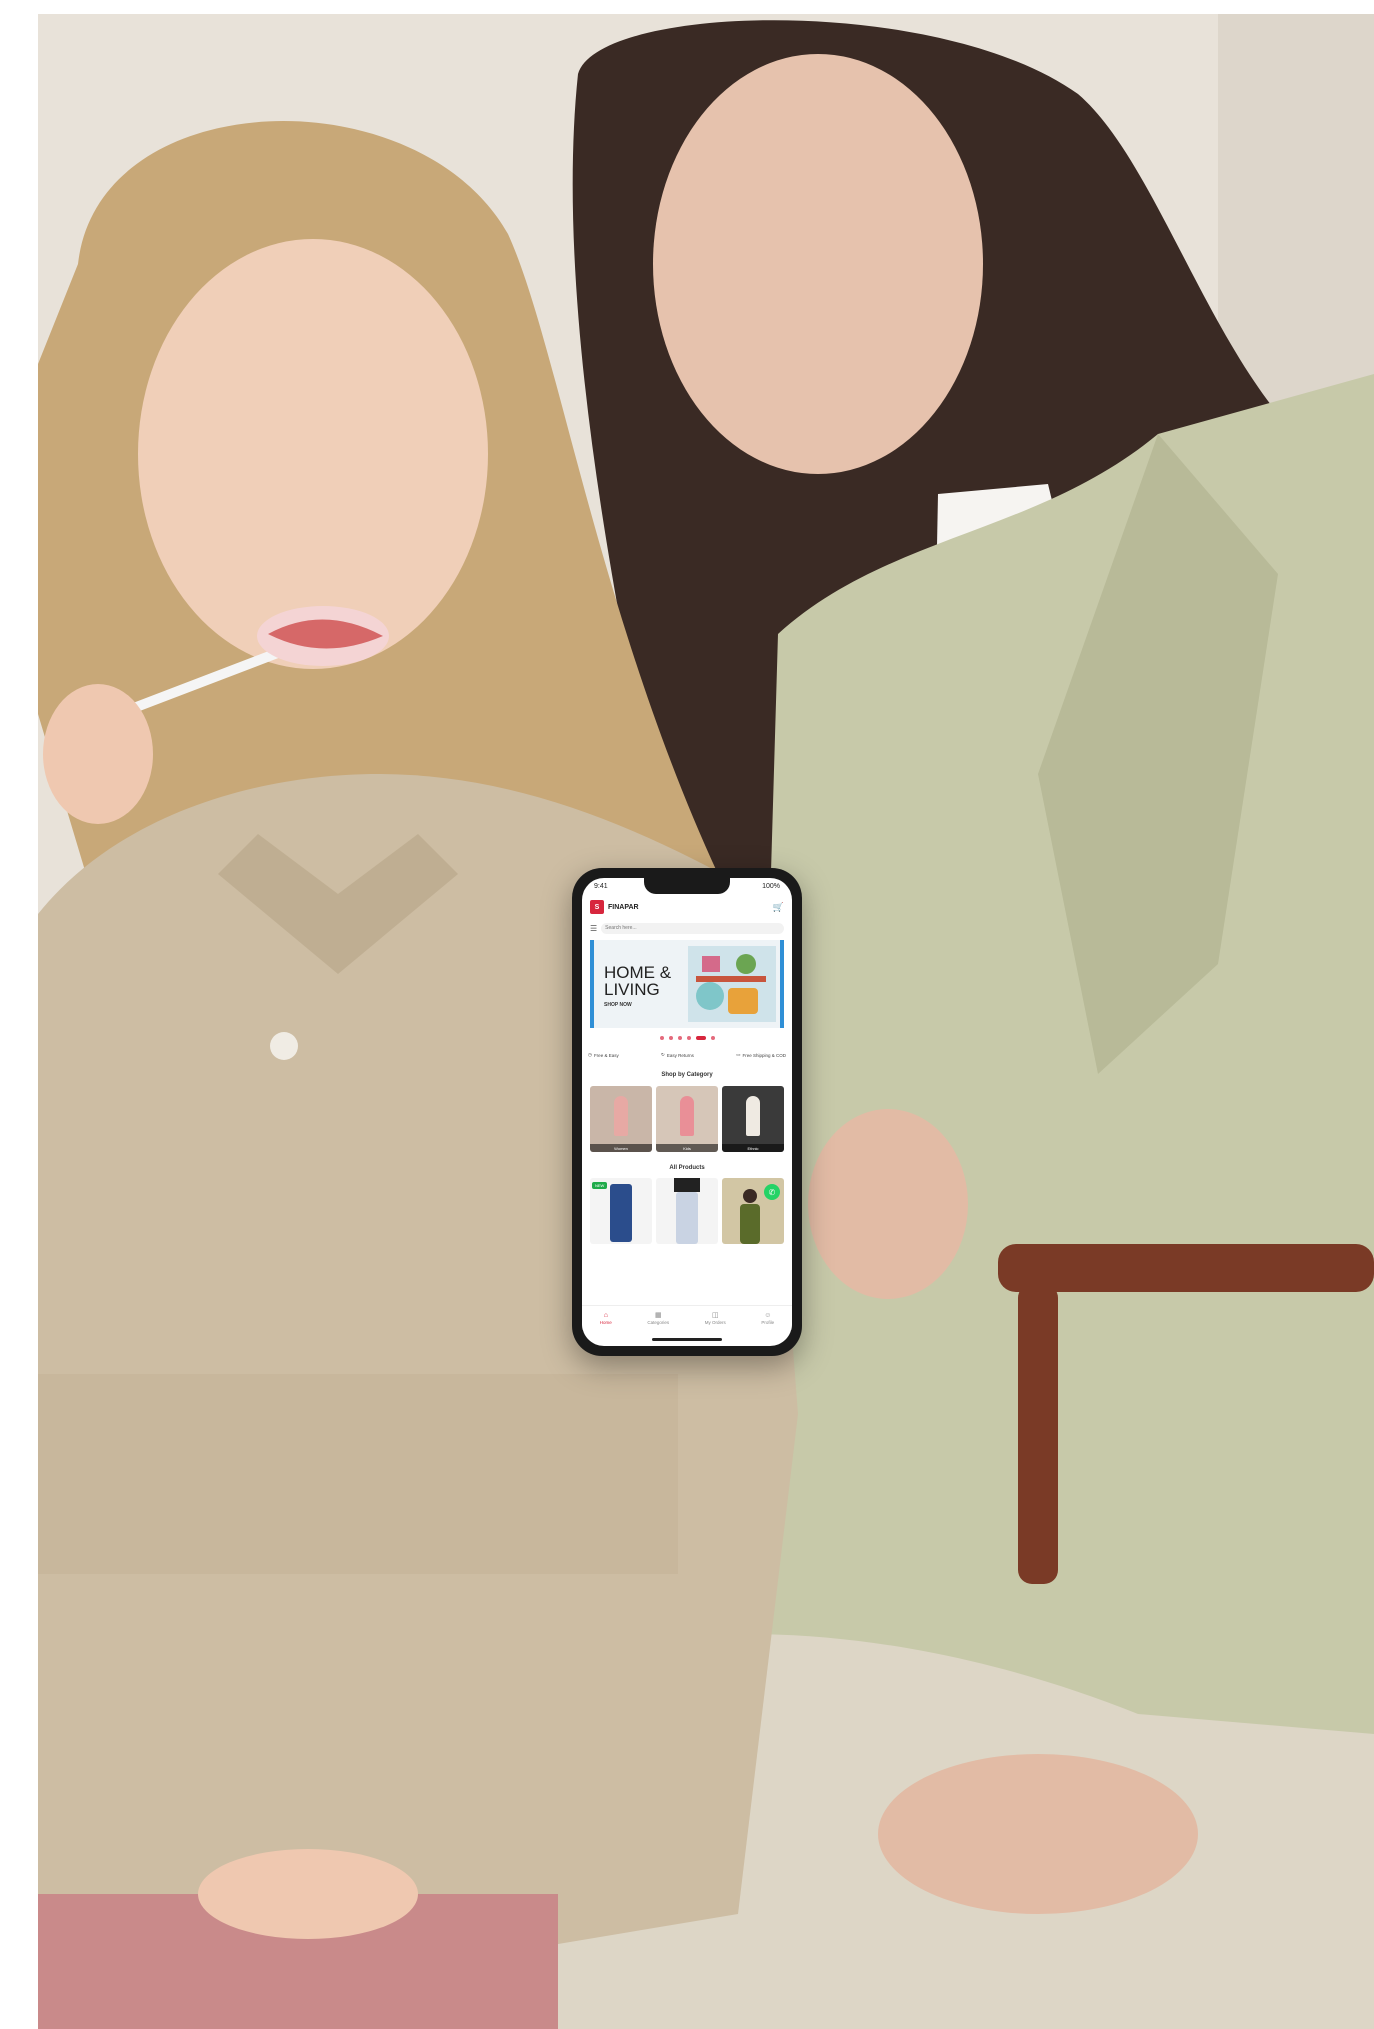 This screenshot has width=1374, height=2029. What do you see at coordinates (621, 1211) in the screenshot?
I see `product-card: NEW` at bounding box center [621, 1211].